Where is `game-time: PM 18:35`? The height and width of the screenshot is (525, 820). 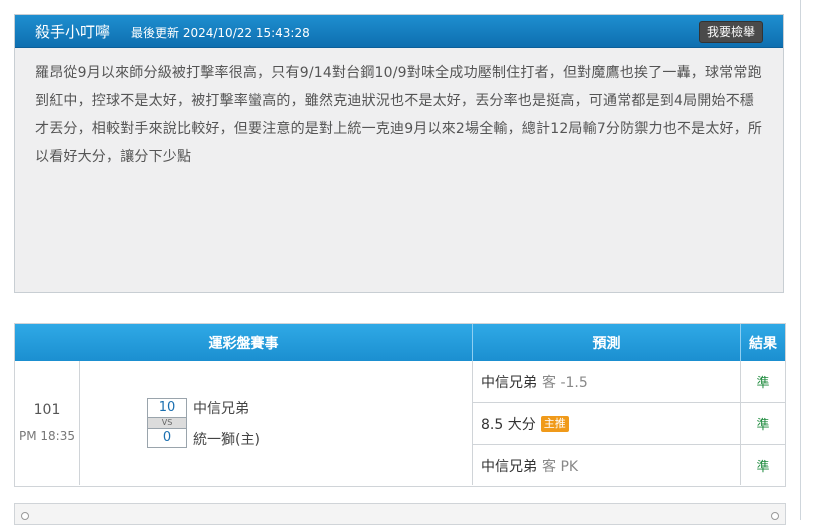 game-time: PM 18:35 is located at coordinates (47, 436).